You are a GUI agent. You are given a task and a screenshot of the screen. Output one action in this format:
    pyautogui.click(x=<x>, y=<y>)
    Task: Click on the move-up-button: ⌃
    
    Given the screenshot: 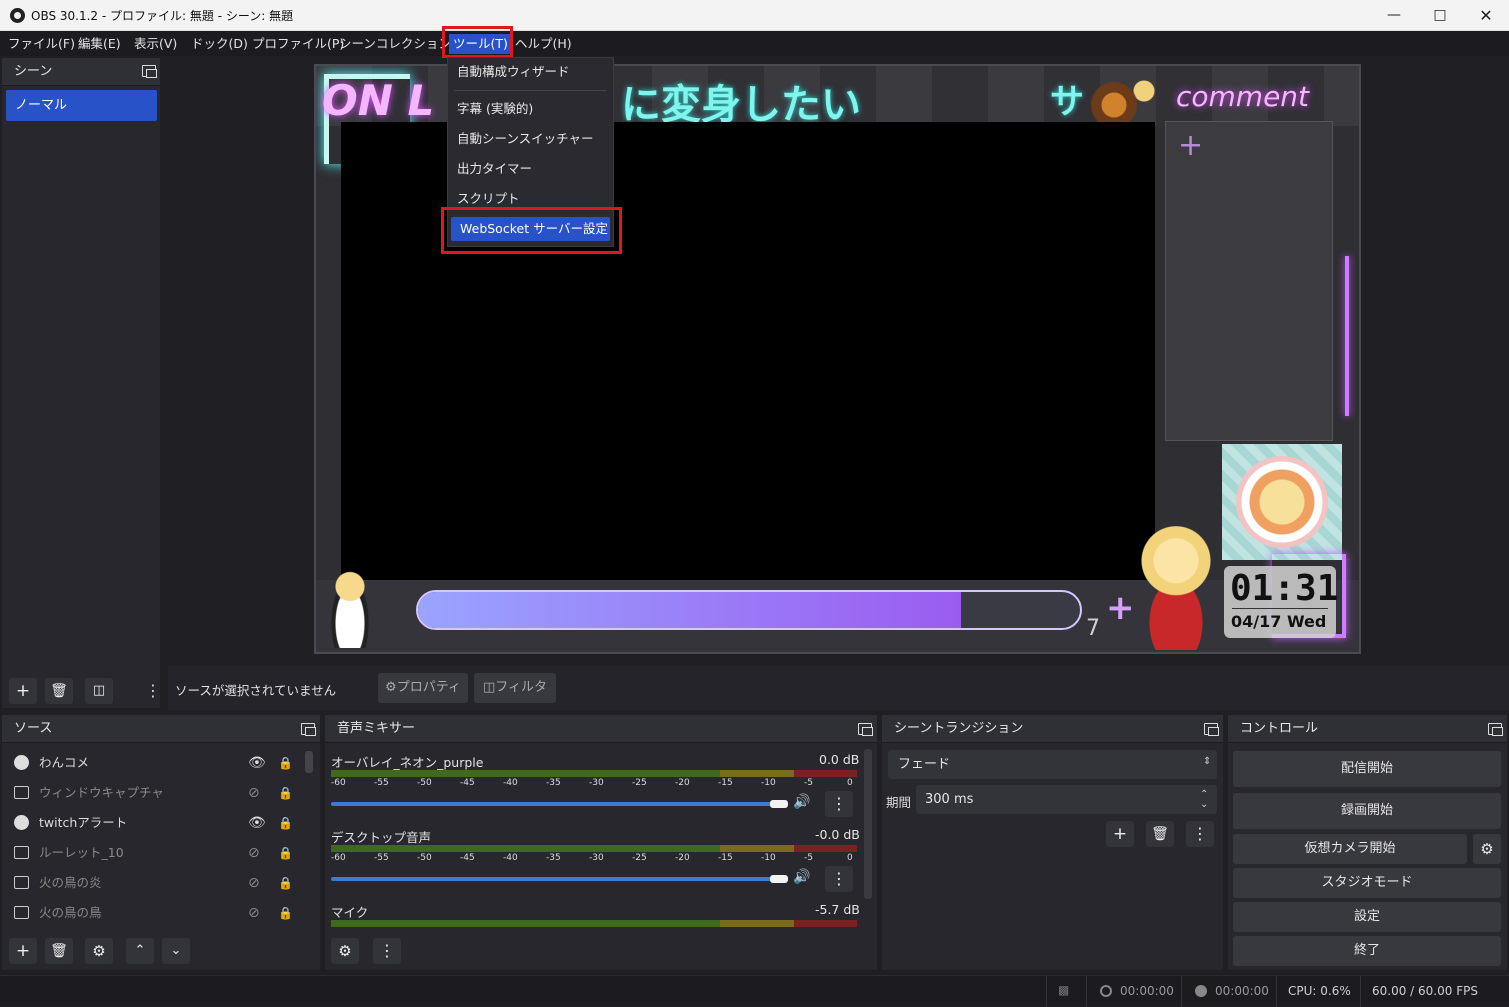 What is the action you would take?
    pyautogui.click(x=140, y=951)
    